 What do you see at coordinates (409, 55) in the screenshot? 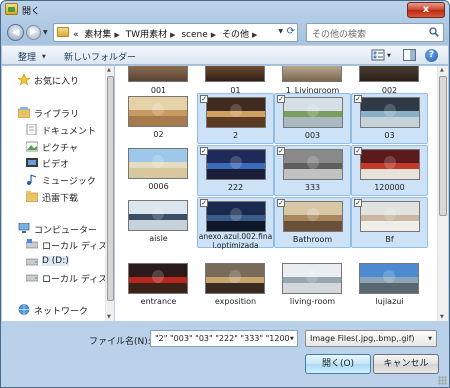
I see `preview-pane-icon` at bounding box center [409, 55].